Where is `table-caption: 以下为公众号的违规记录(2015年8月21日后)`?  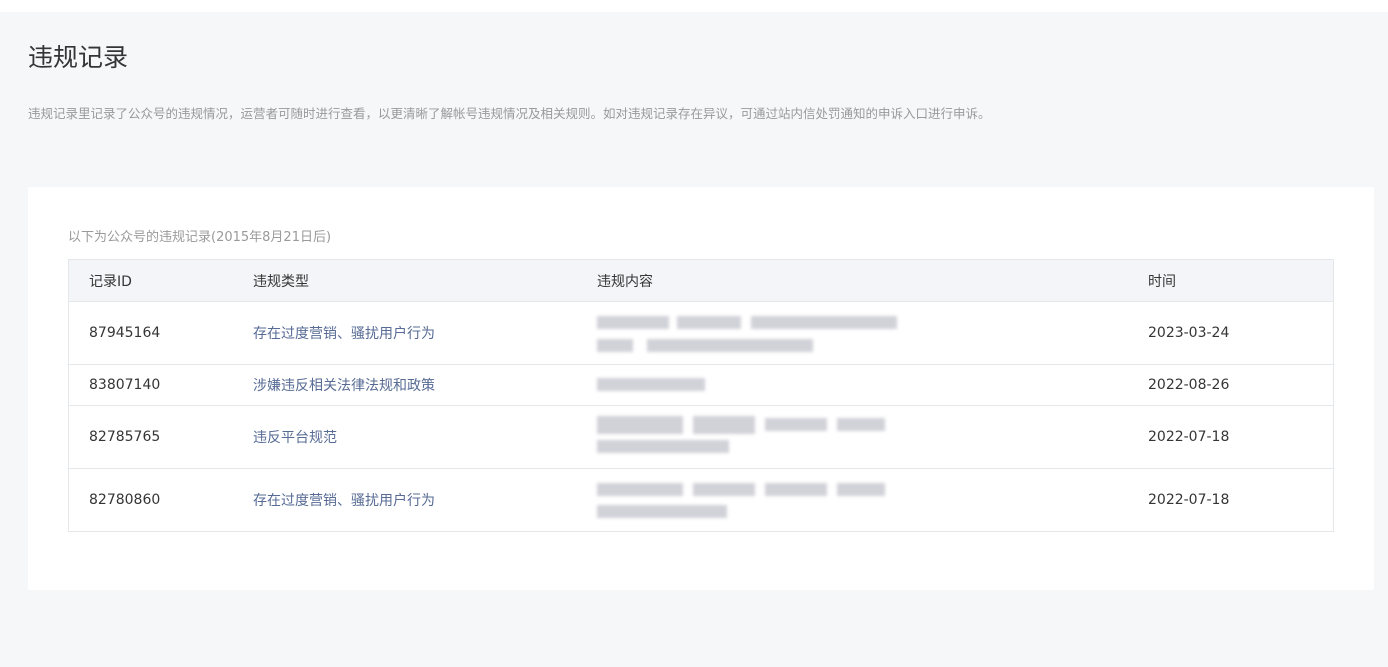 table-caption: 以下为公众号的违规记录(2015年8月21日后) is located at coordinates (200, 237).